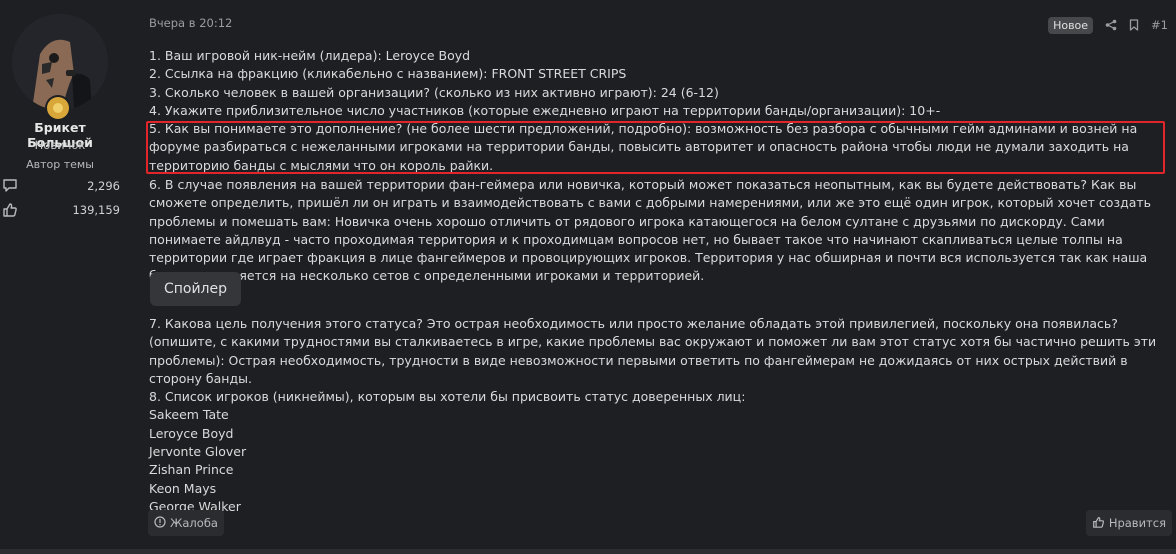 The height and width of the screenshot is (554, 1176). I want to click on player-name: George Walker, so click(195, 506).